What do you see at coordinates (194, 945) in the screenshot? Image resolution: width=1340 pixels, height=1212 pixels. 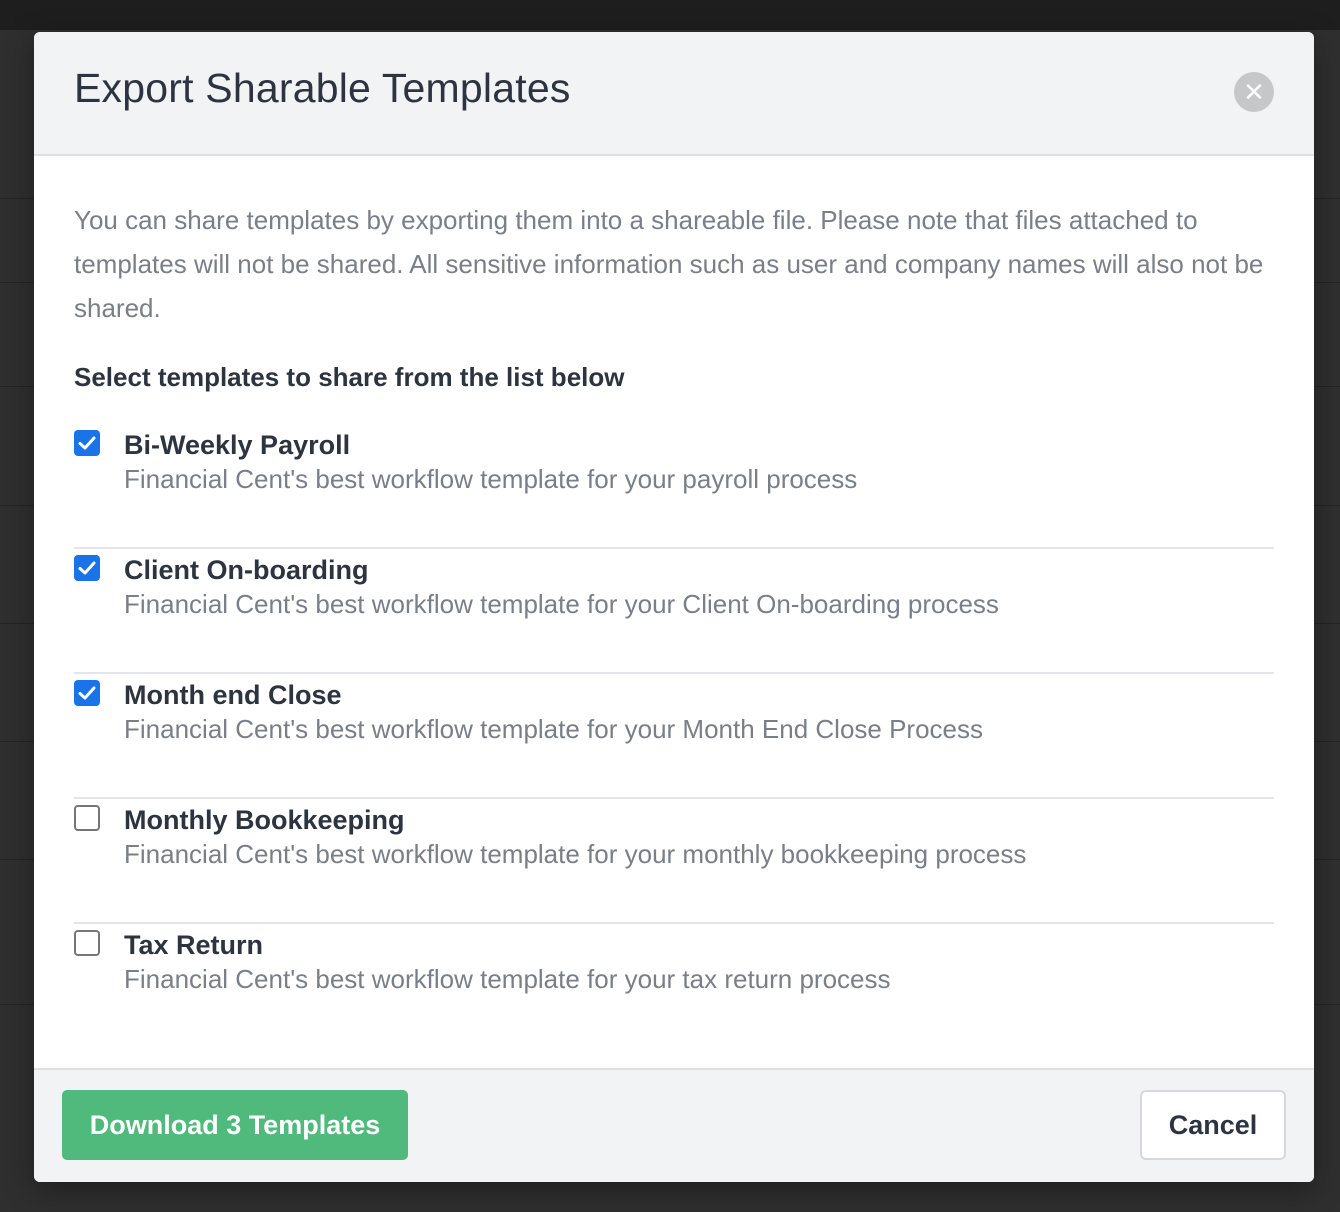 I see `template-name: Tax Return` at bounding box center [194, 945].